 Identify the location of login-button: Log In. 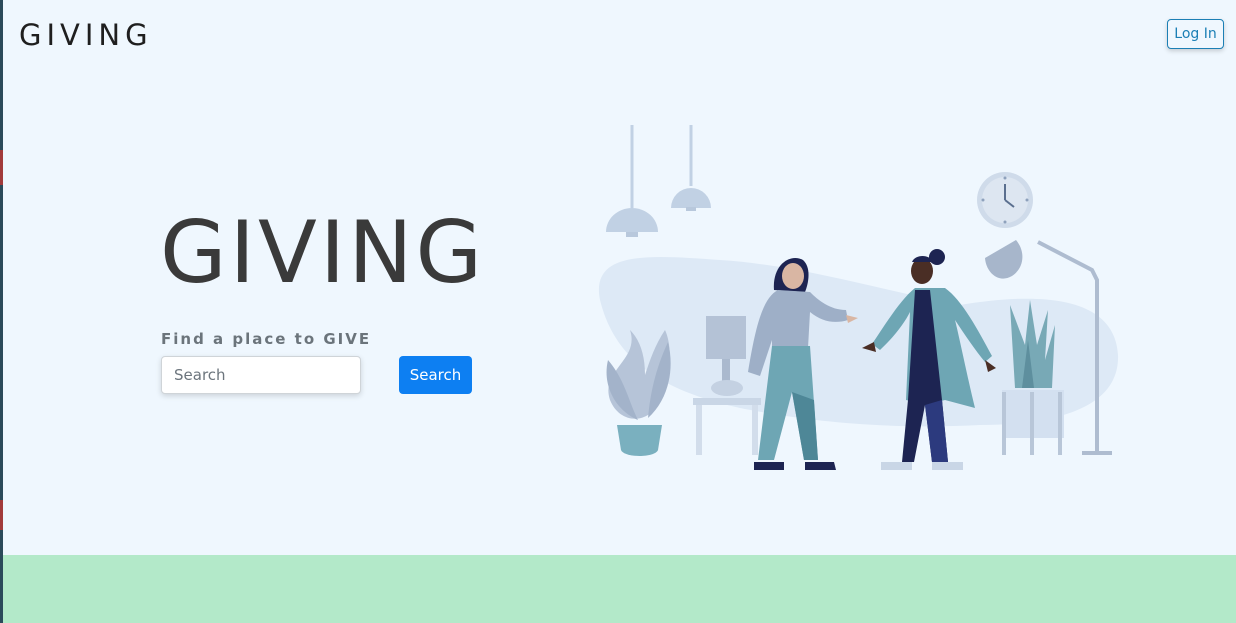
(1195, 34).